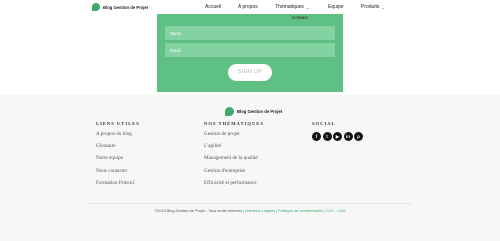 This screenshot has height=241, width=500. I want to click on brand: Blog Gestion de Projet, so click(120, 7).